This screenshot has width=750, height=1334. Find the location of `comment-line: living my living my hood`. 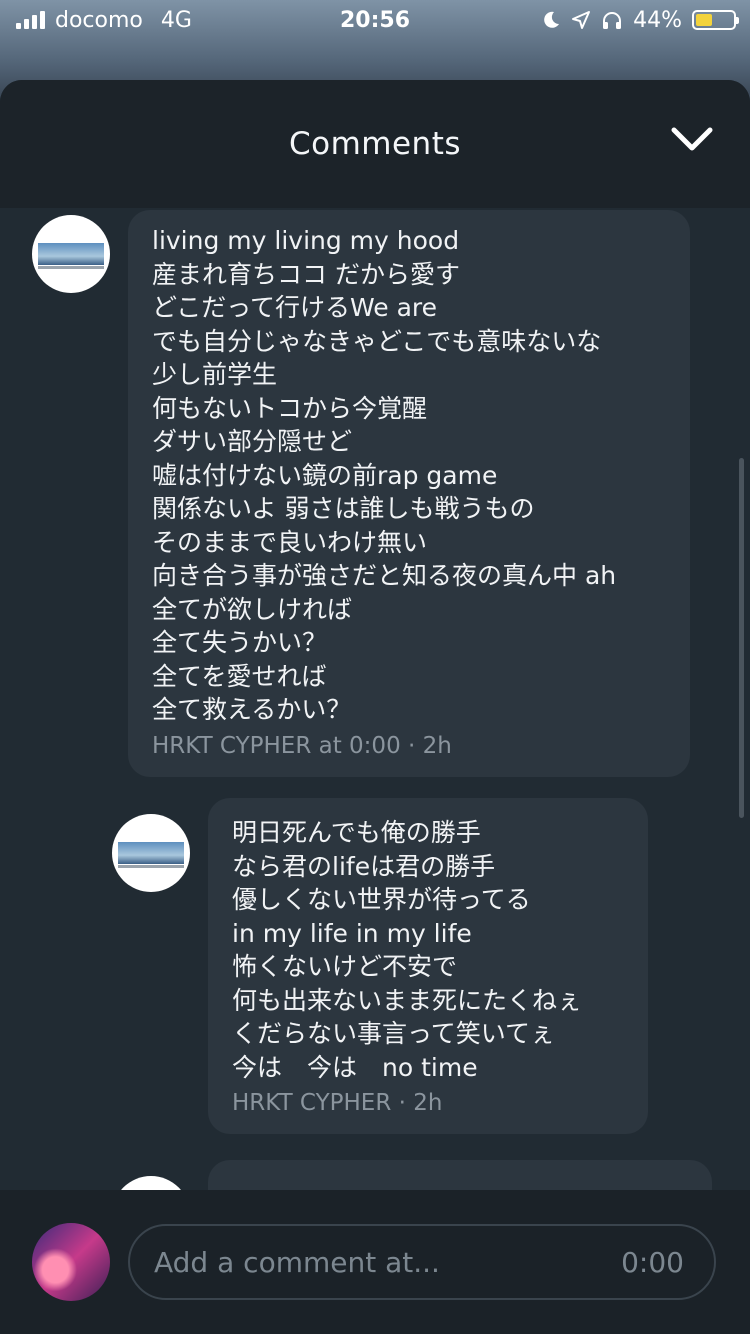

comment-line: living my living my hood is located at coordinates (306, 240).